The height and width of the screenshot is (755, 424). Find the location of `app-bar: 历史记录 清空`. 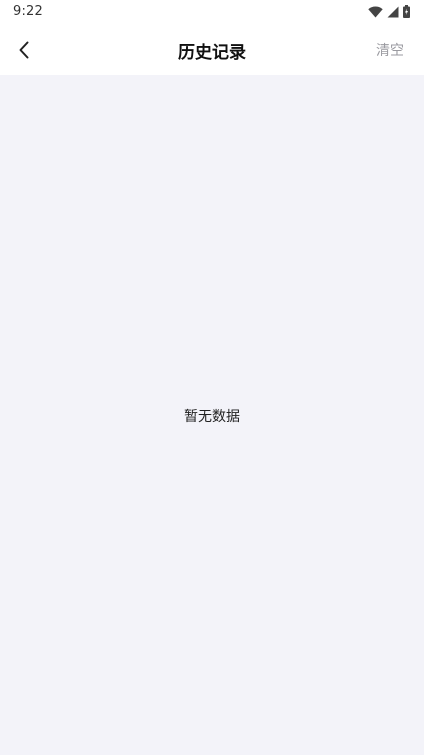

app-bar: 历史记录 清空 is located at coordinates (212, 50).